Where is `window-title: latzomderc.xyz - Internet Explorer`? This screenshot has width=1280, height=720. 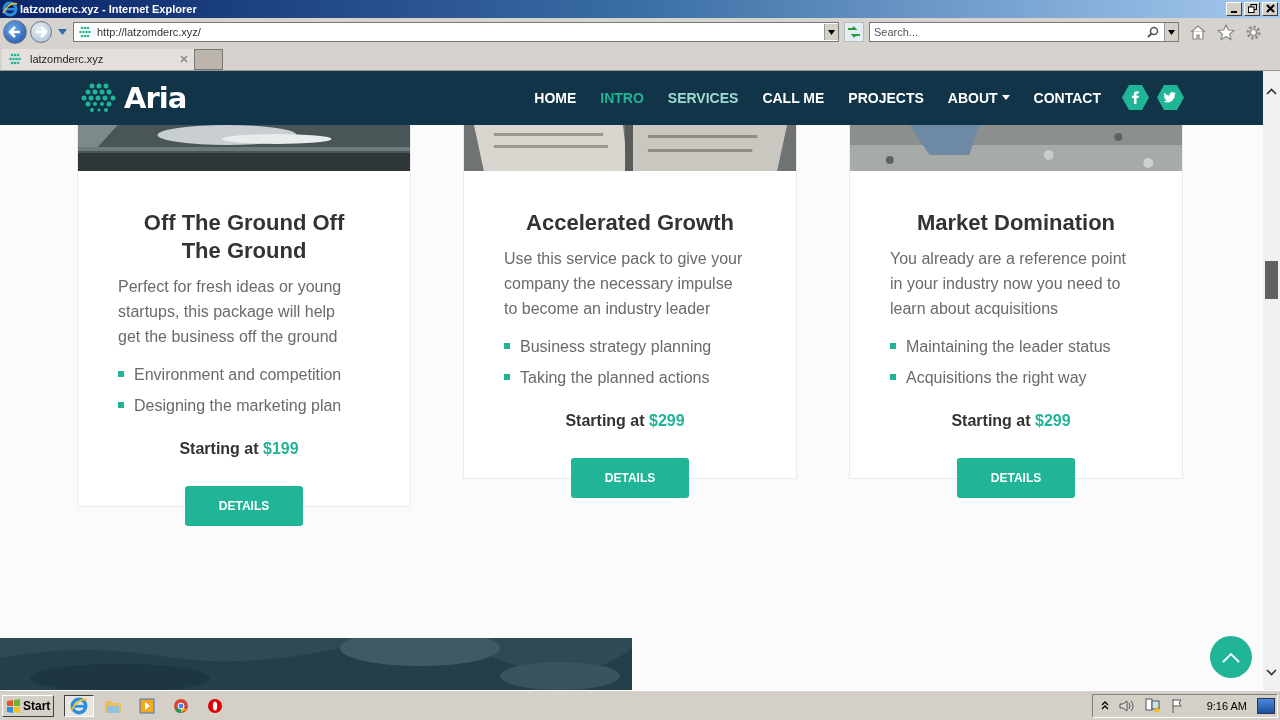
window-title: latzomderc.xyz - Internet Explorer is located at coordinates (109, 9).